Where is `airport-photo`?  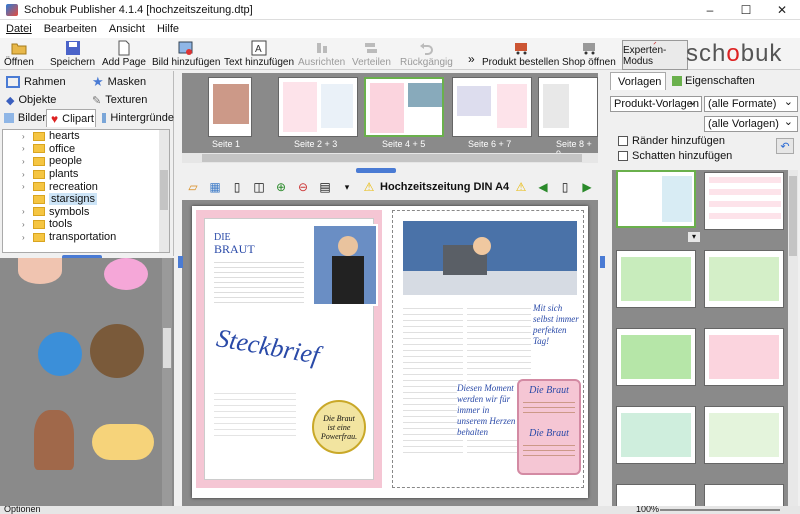 airport-photo is located at coordinates (490, 258).